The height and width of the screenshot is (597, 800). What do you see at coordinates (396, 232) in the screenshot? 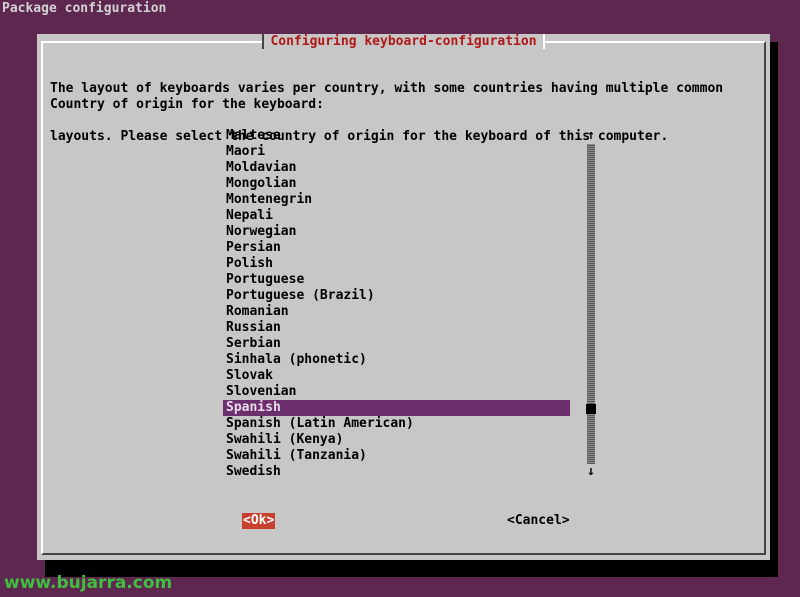
I see `list-item: Norwegian` at bounding box center [396, 232].